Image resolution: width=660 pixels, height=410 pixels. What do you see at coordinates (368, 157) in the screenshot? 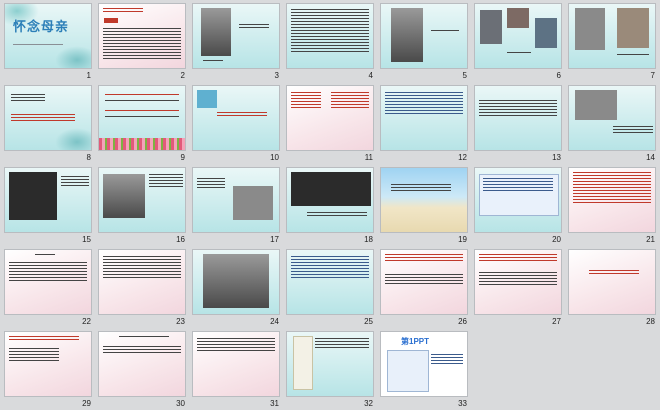
I see `slide-number: 11` at bounding box center [368, 157].